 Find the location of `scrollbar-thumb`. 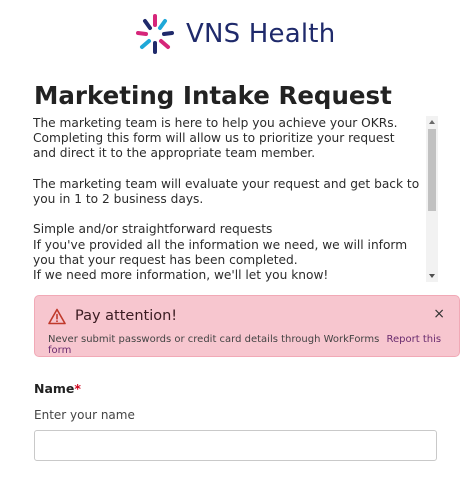

scrollbar-thumb is located at coordinates (432, 170).